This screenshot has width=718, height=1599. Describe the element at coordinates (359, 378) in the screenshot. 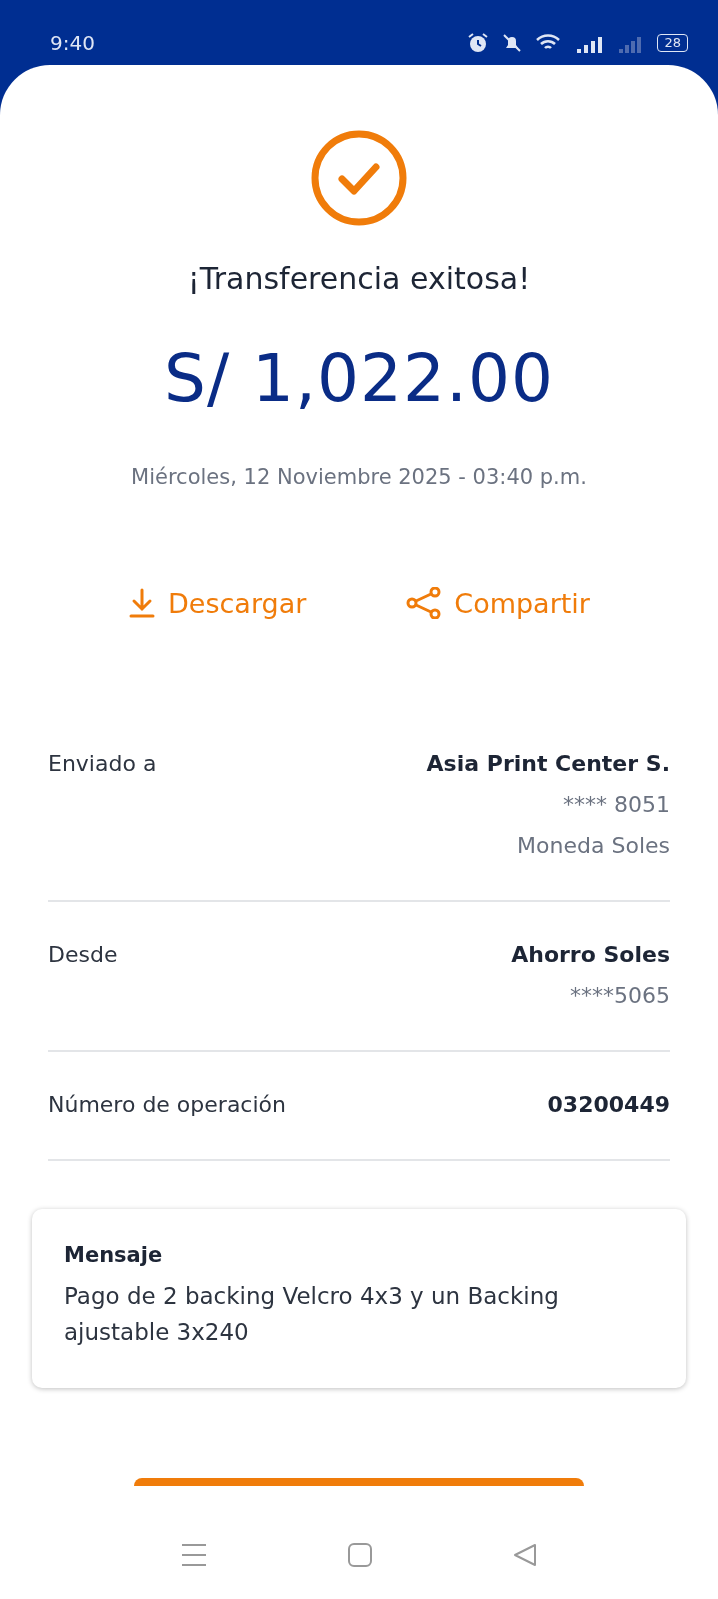

I see `transfer-amount: S/ 1,022.00` at that location.